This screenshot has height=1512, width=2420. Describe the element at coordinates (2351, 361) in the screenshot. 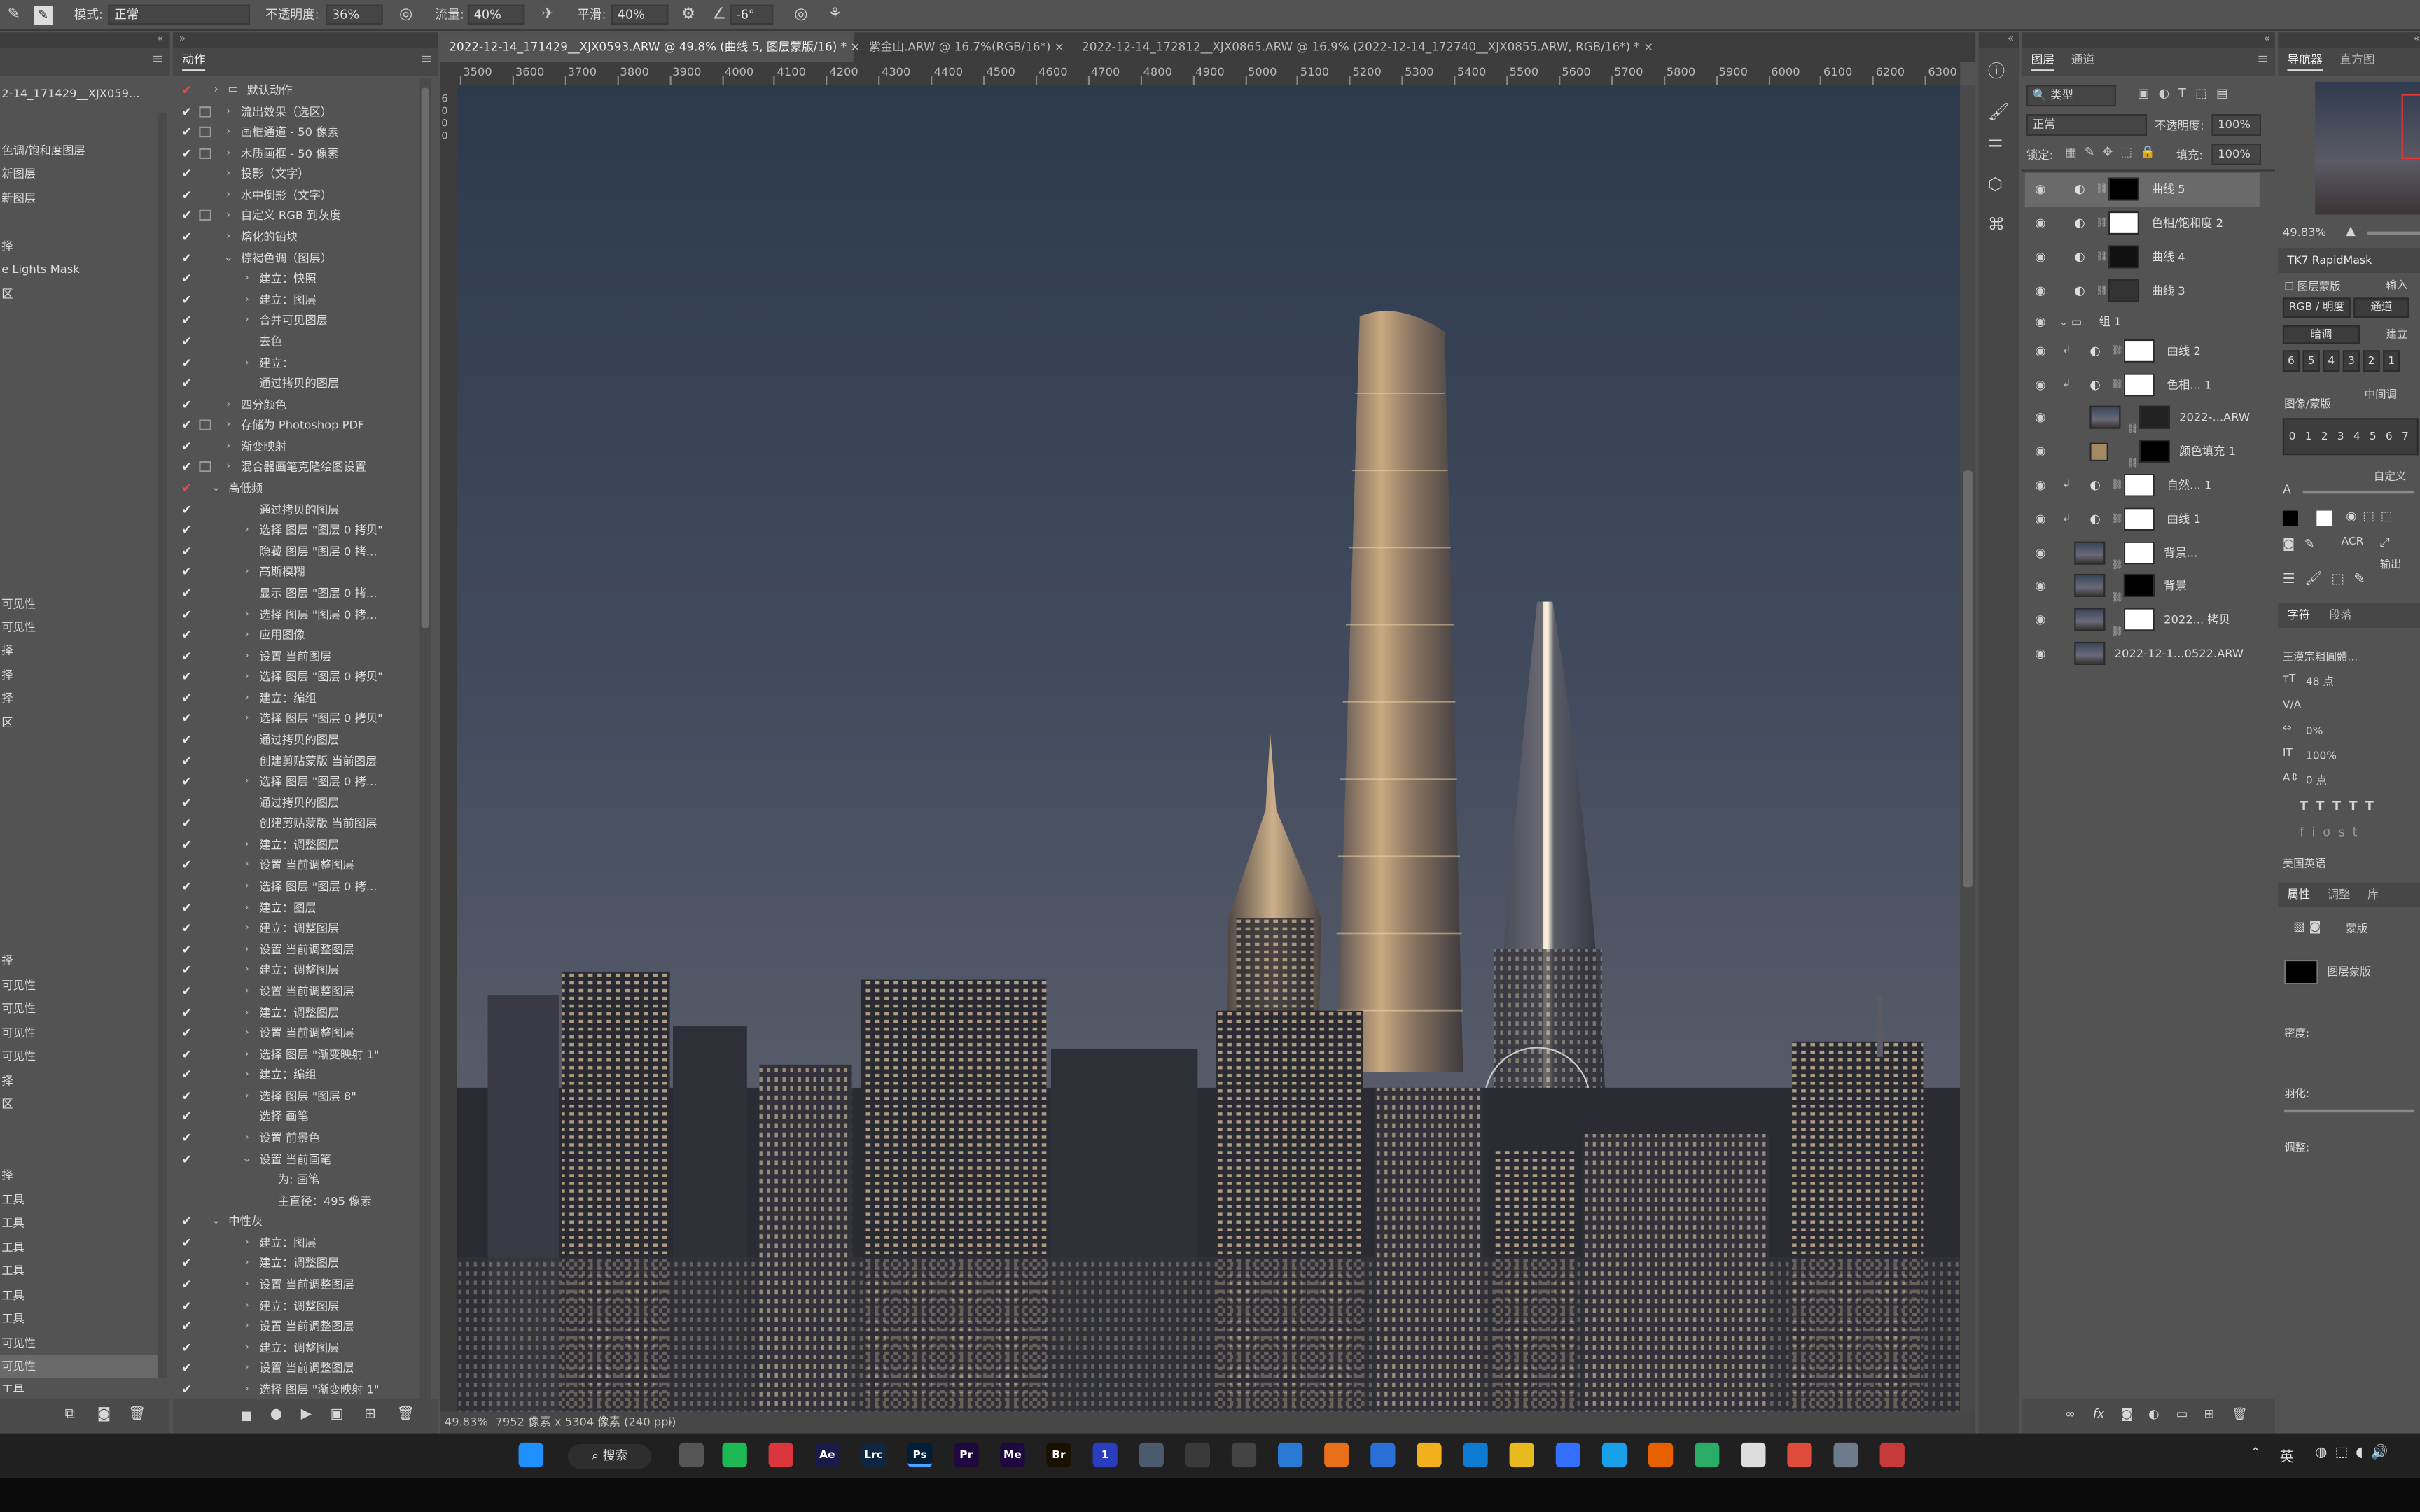

I see `rapidmask-level-button: 3` at that location.